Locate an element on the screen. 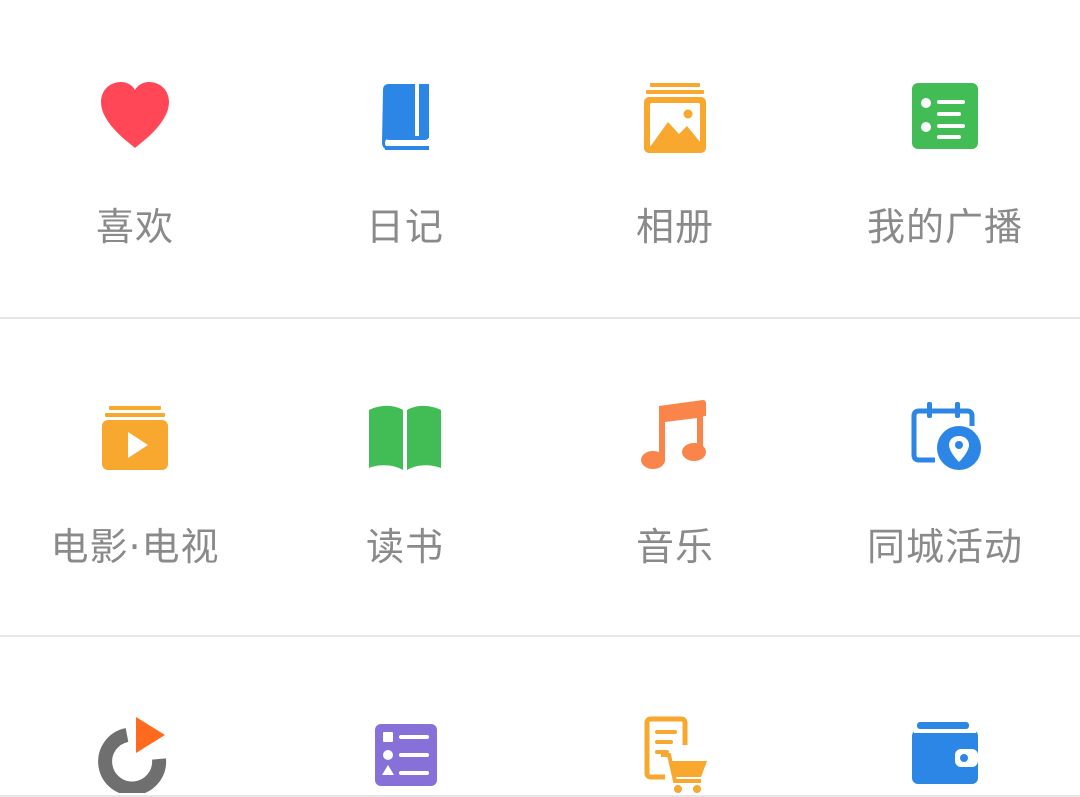  menu-item-label: 相册 is located at coordinates (674, 227).